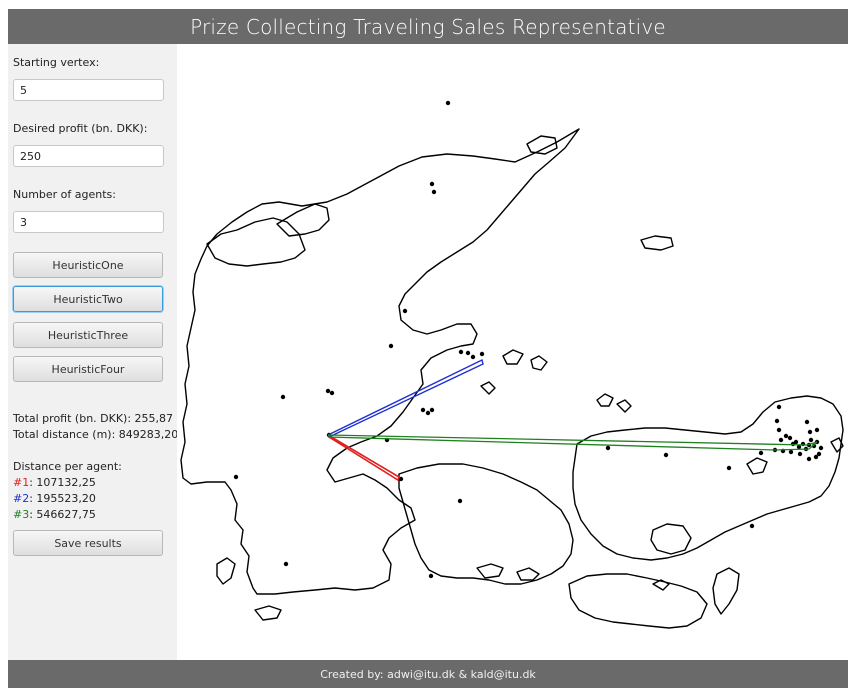  What do you see at coordinates (88, 369) in the screenshot?
I see `heuristic-four-button: HeuristicFour` at bounding box center [88, 369].